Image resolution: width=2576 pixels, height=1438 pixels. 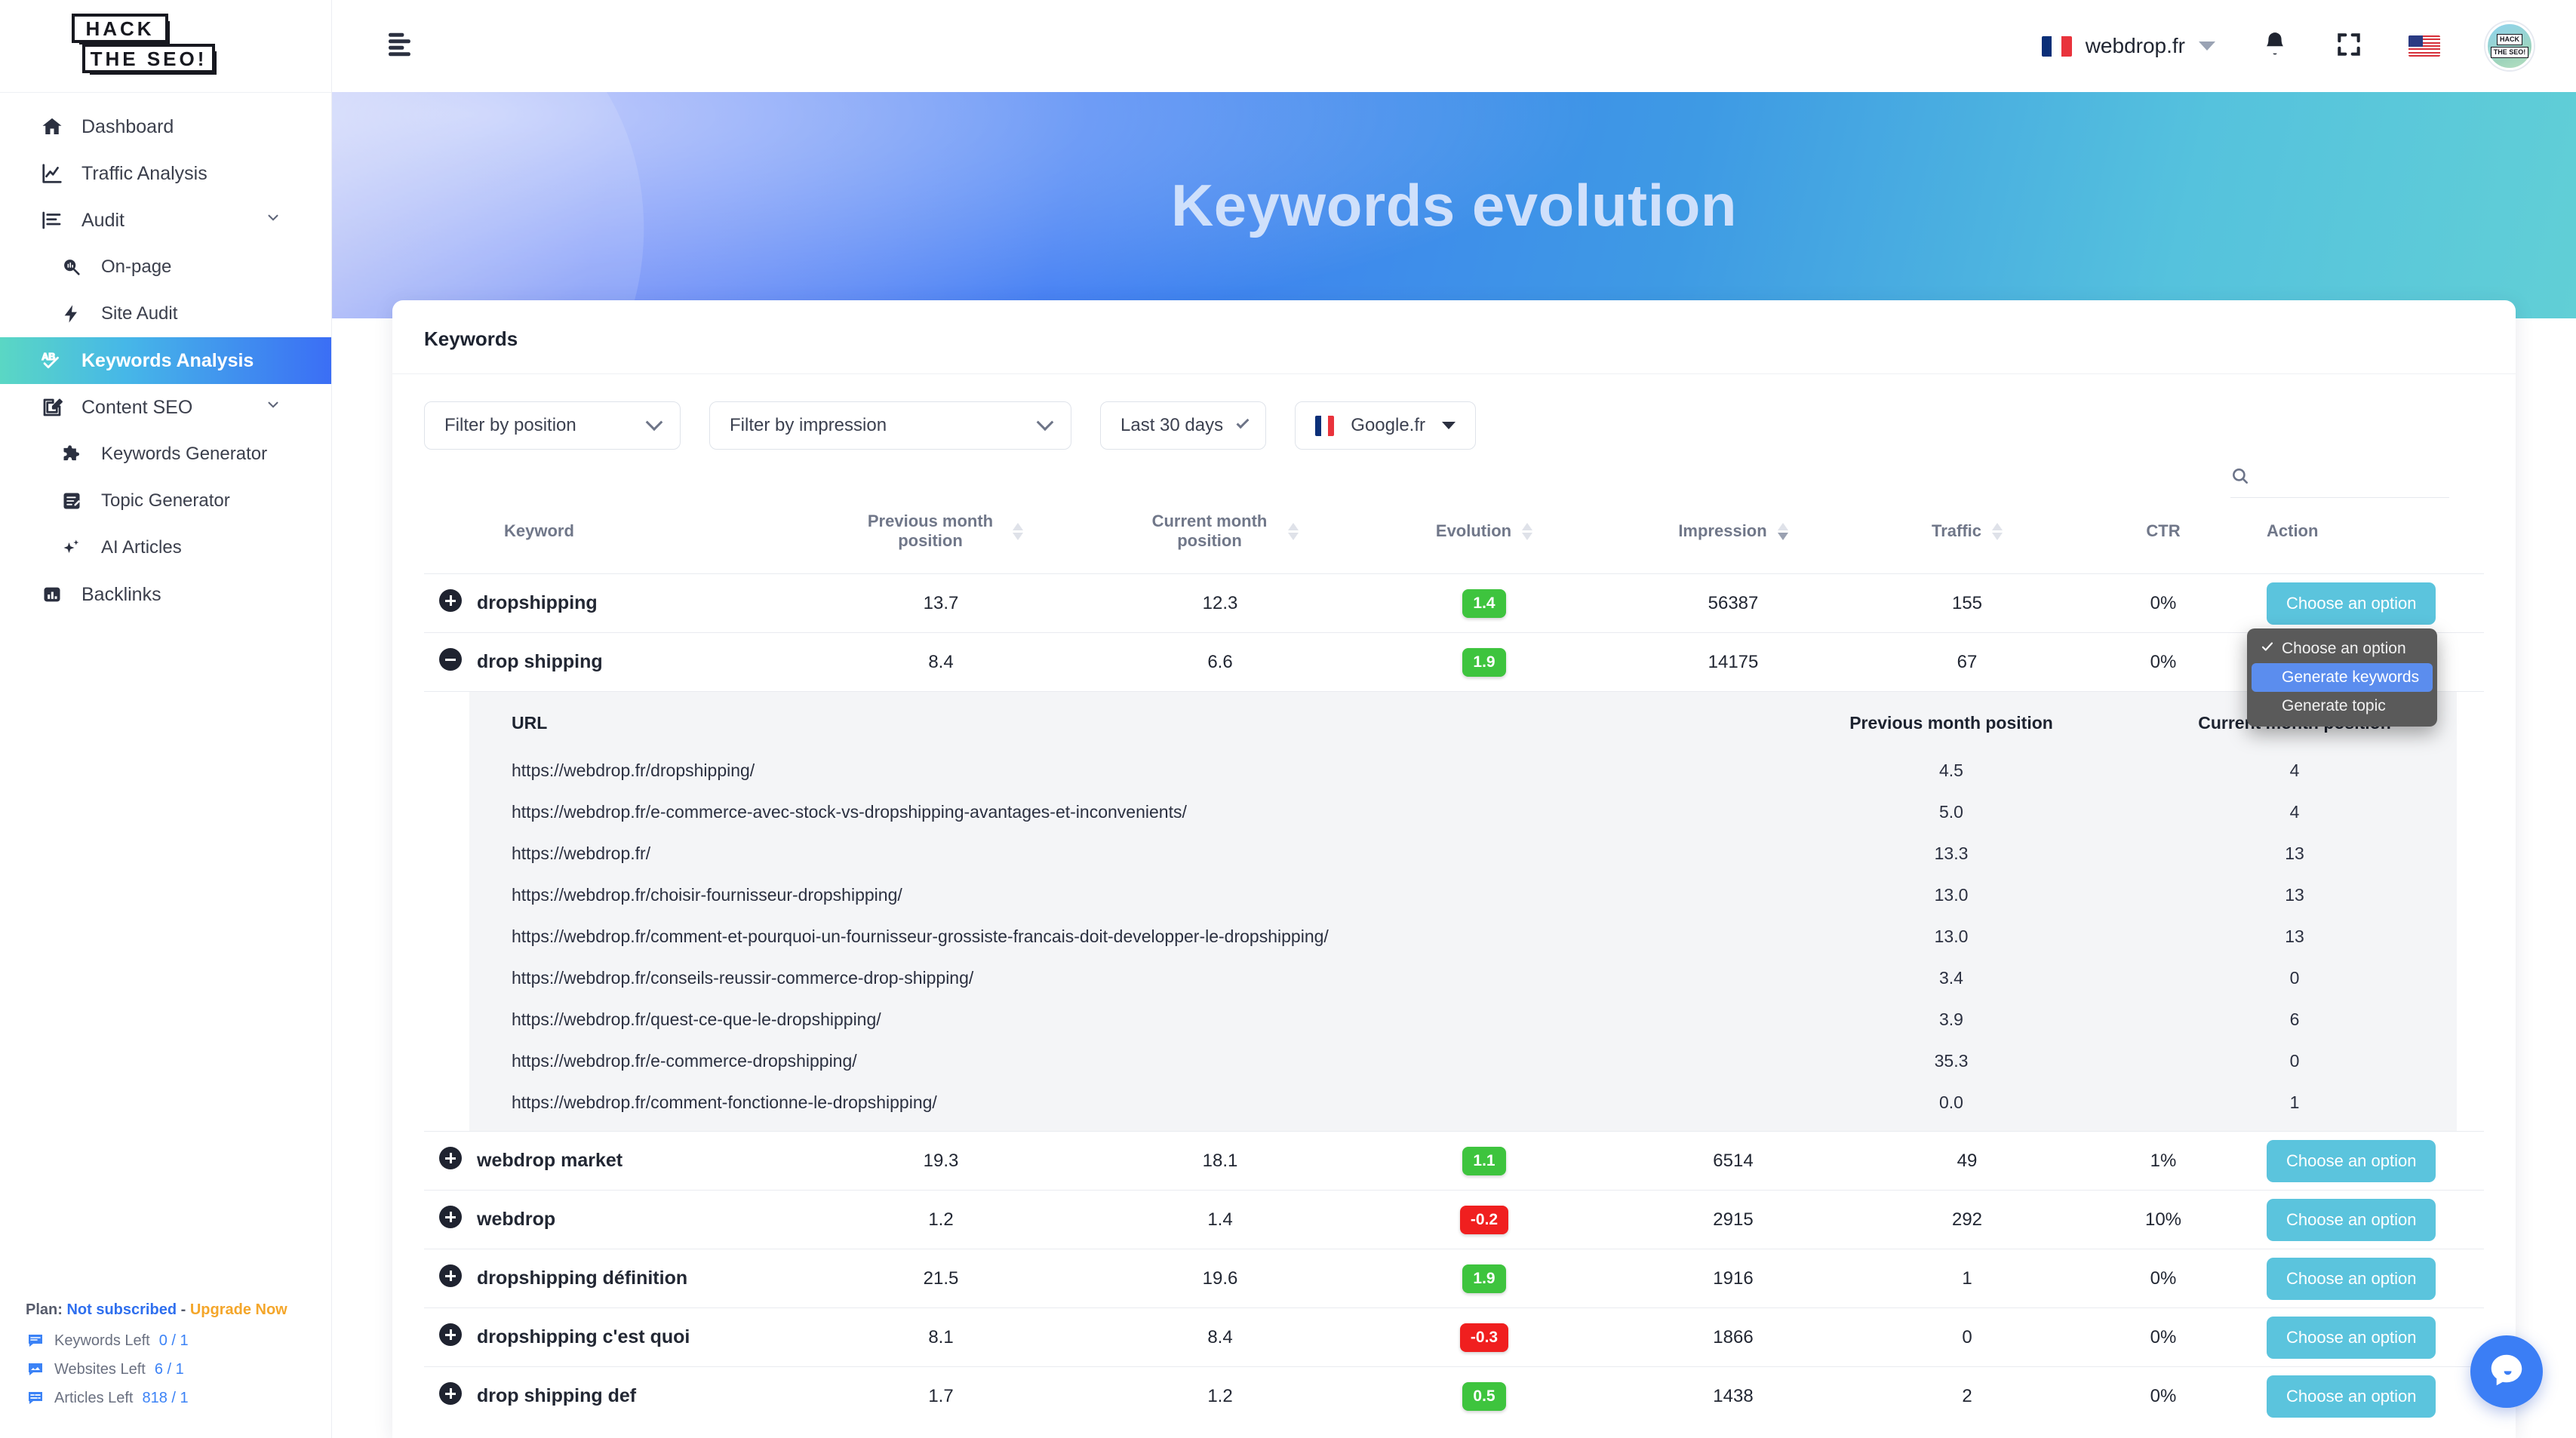 I want to click on menu-item-generate-keywords: Generate keywords, so click(x=2342, y=677).